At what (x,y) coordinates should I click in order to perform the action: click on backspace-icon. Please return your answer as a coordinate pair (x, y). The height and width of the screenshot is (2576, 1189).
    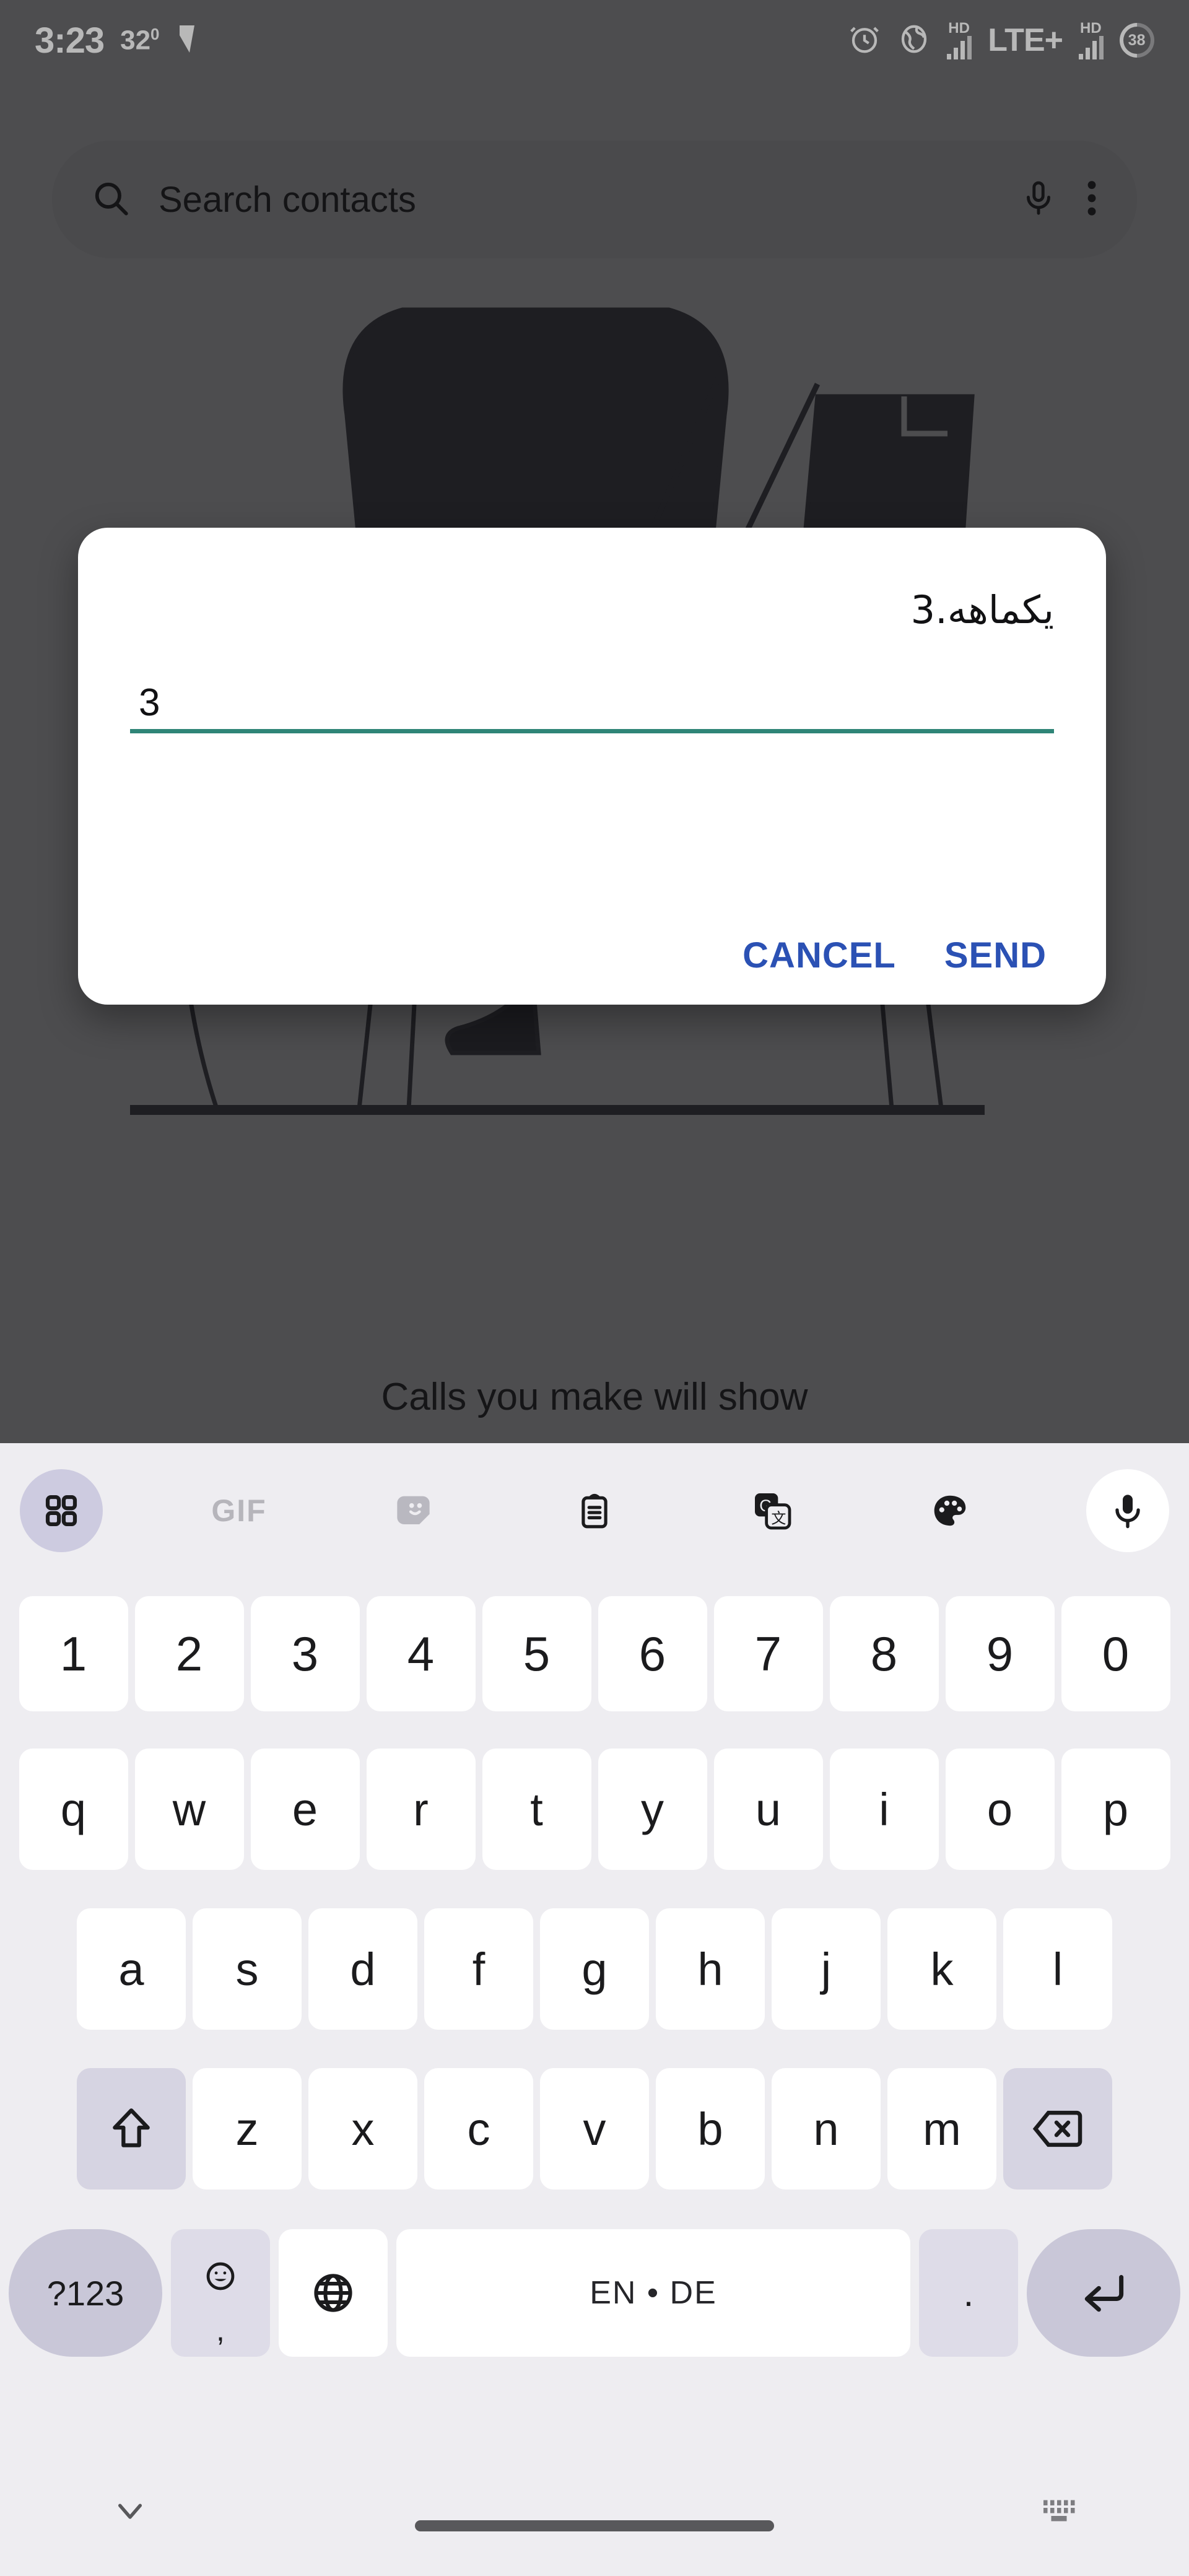
    Looking at the image, I should click on (1057, 2129).